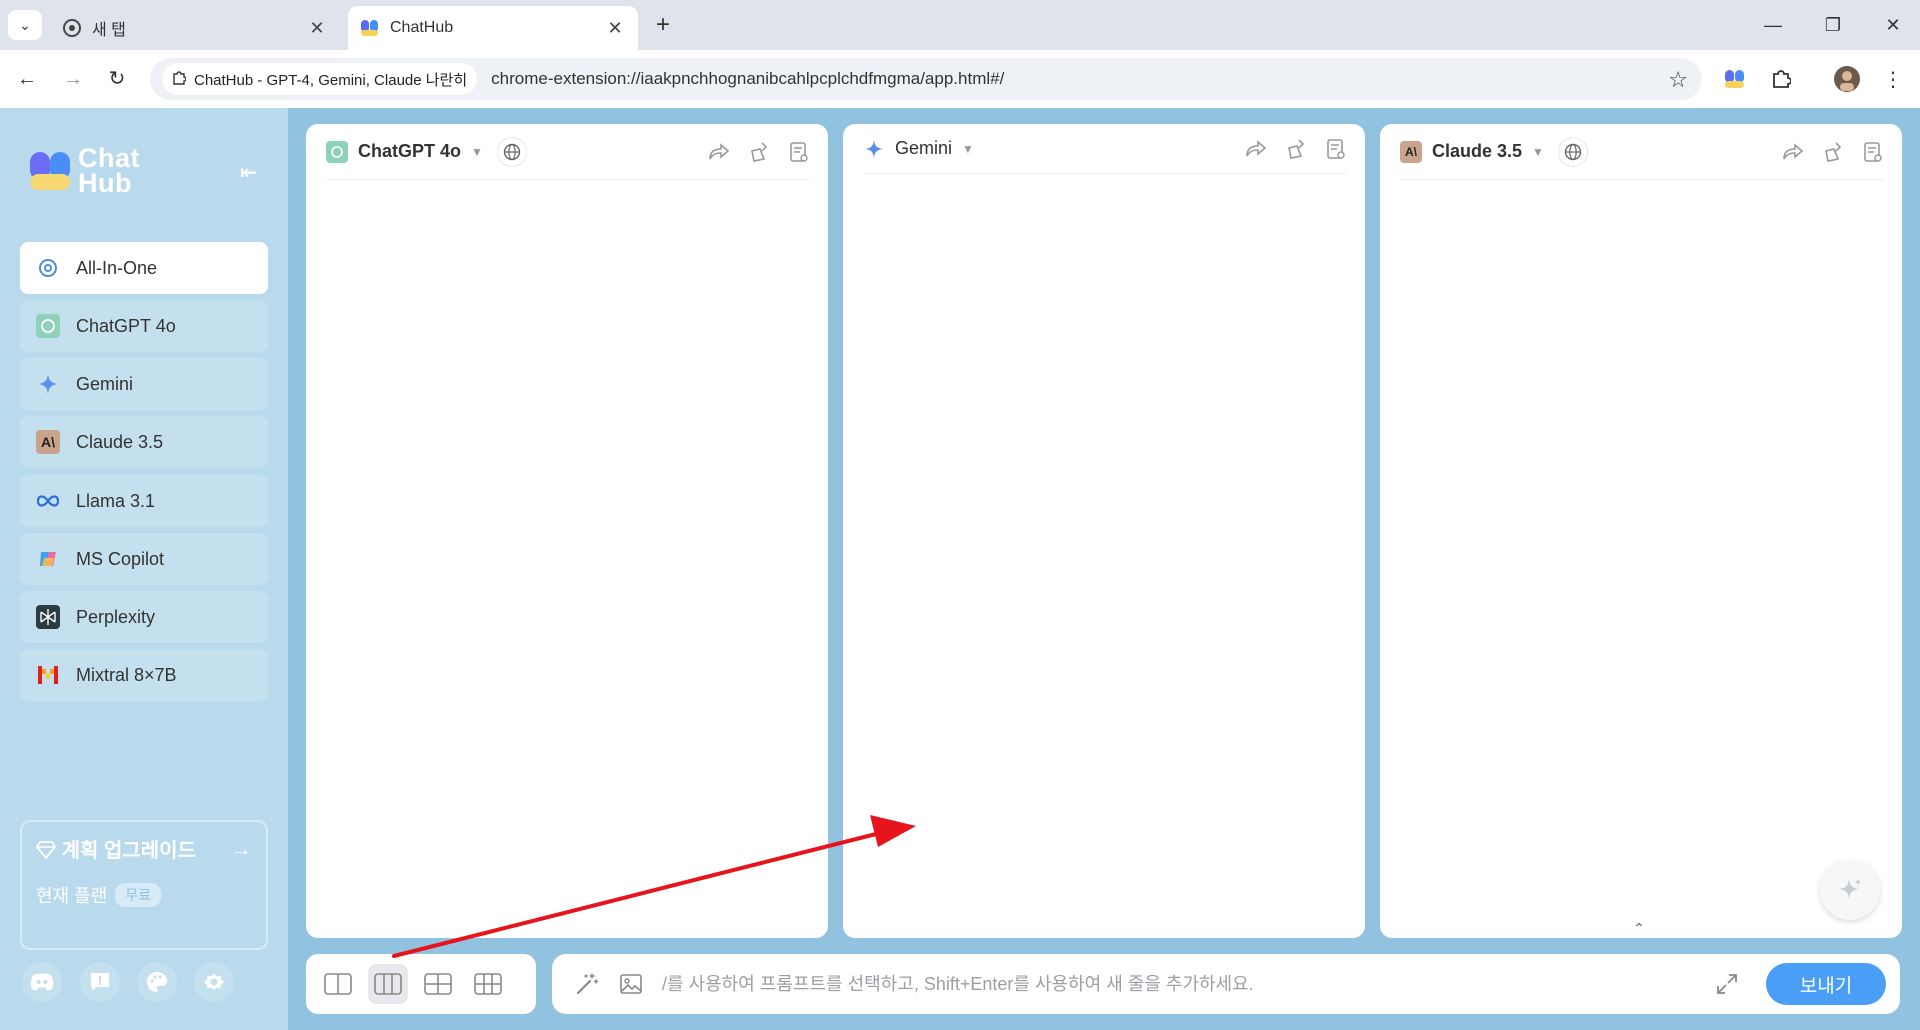  What do you see at coordinates (1477, 151) in the screenshot?
I see `bot-name: Claude 3.5` at bounding box center [1477, 151].